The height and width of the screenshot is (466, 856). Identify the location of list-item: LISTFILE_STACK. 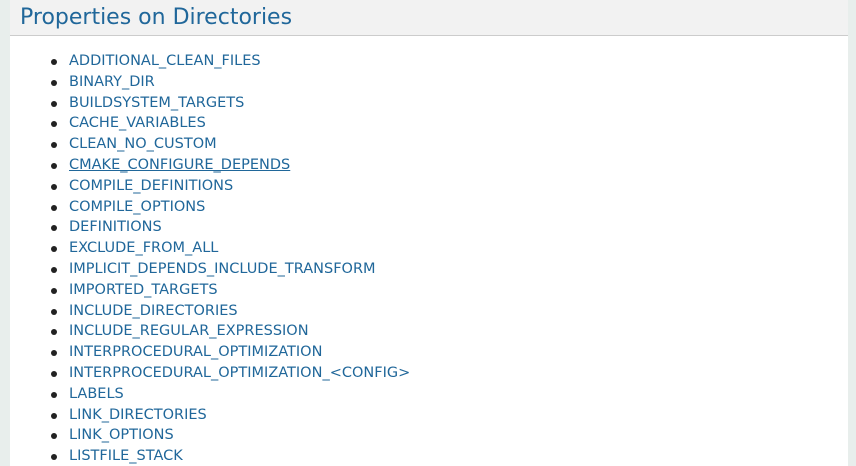
(449, 456).